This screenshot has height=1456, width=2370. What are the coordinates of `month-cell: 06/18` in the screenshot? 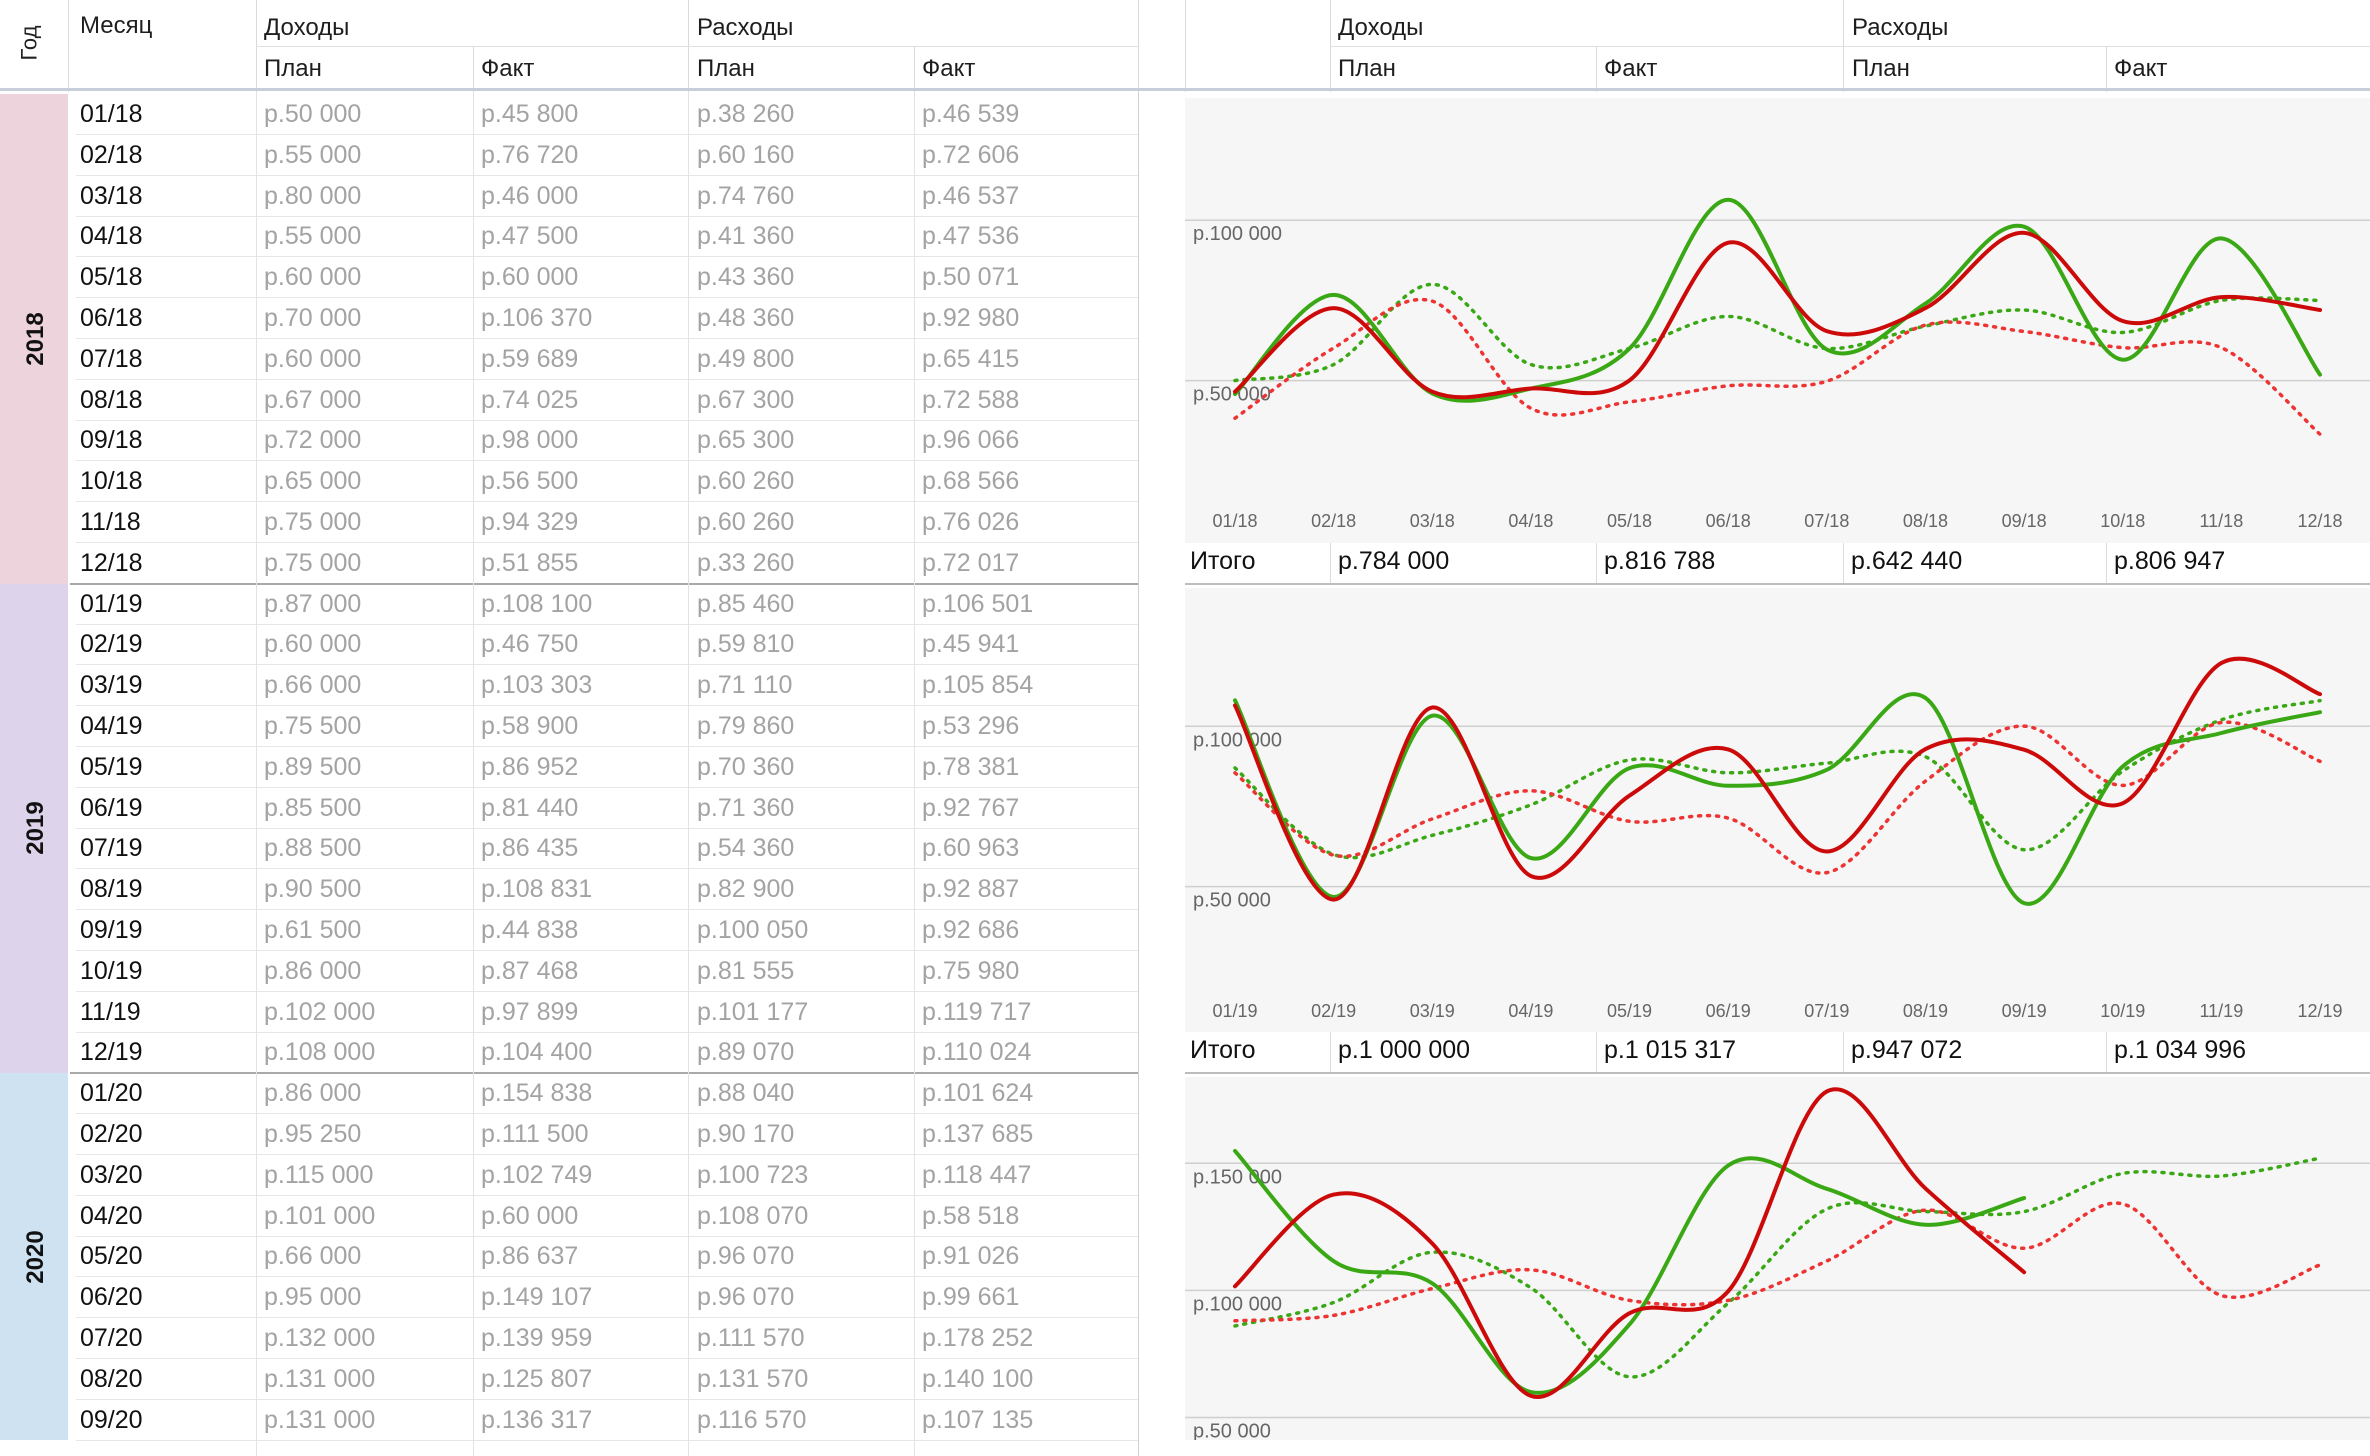 It's located at (111, 318).